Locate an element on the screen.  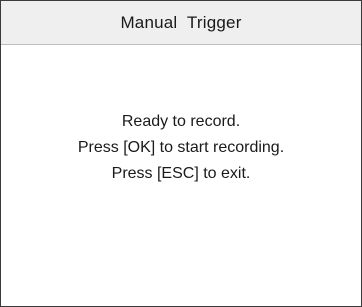
screen-title: Manual Trigger is located at coordinates (181, 22).